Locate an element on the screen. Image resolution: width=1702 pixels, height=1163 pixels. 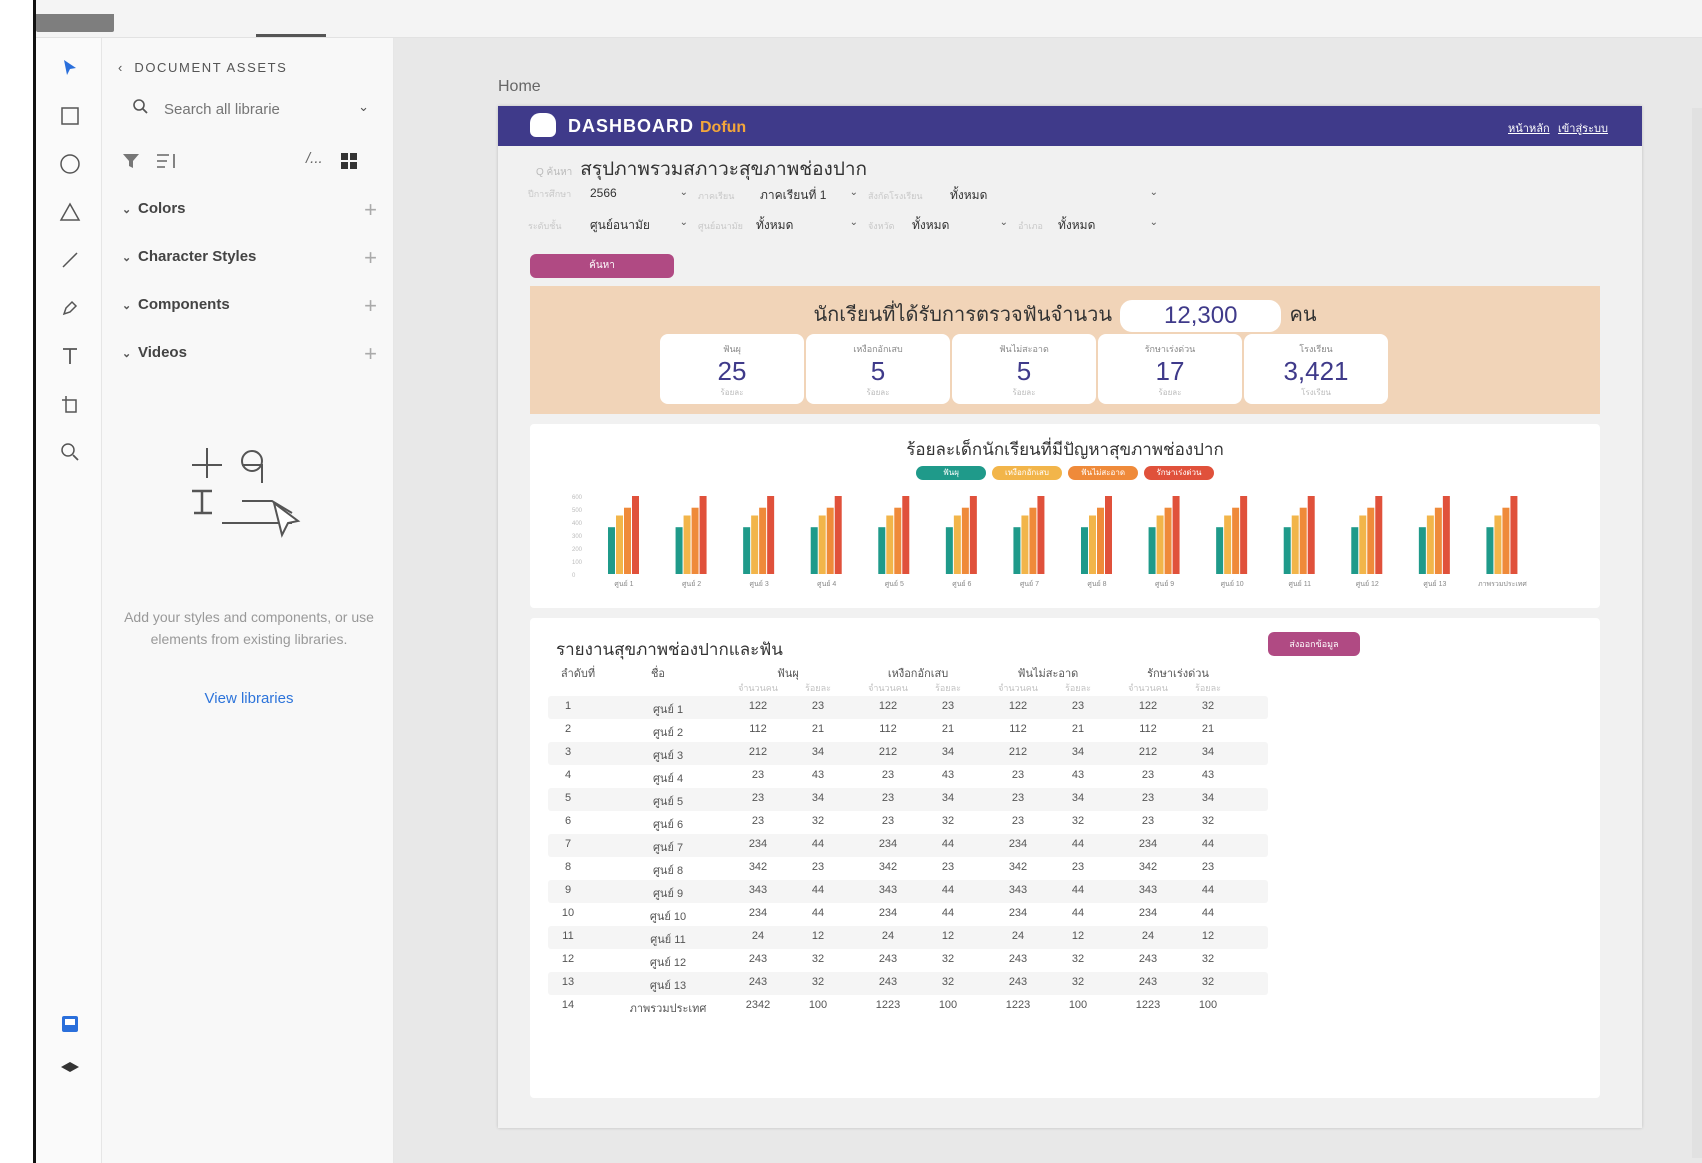
add-character-style-icon: + is located at coordinates (370, 258).